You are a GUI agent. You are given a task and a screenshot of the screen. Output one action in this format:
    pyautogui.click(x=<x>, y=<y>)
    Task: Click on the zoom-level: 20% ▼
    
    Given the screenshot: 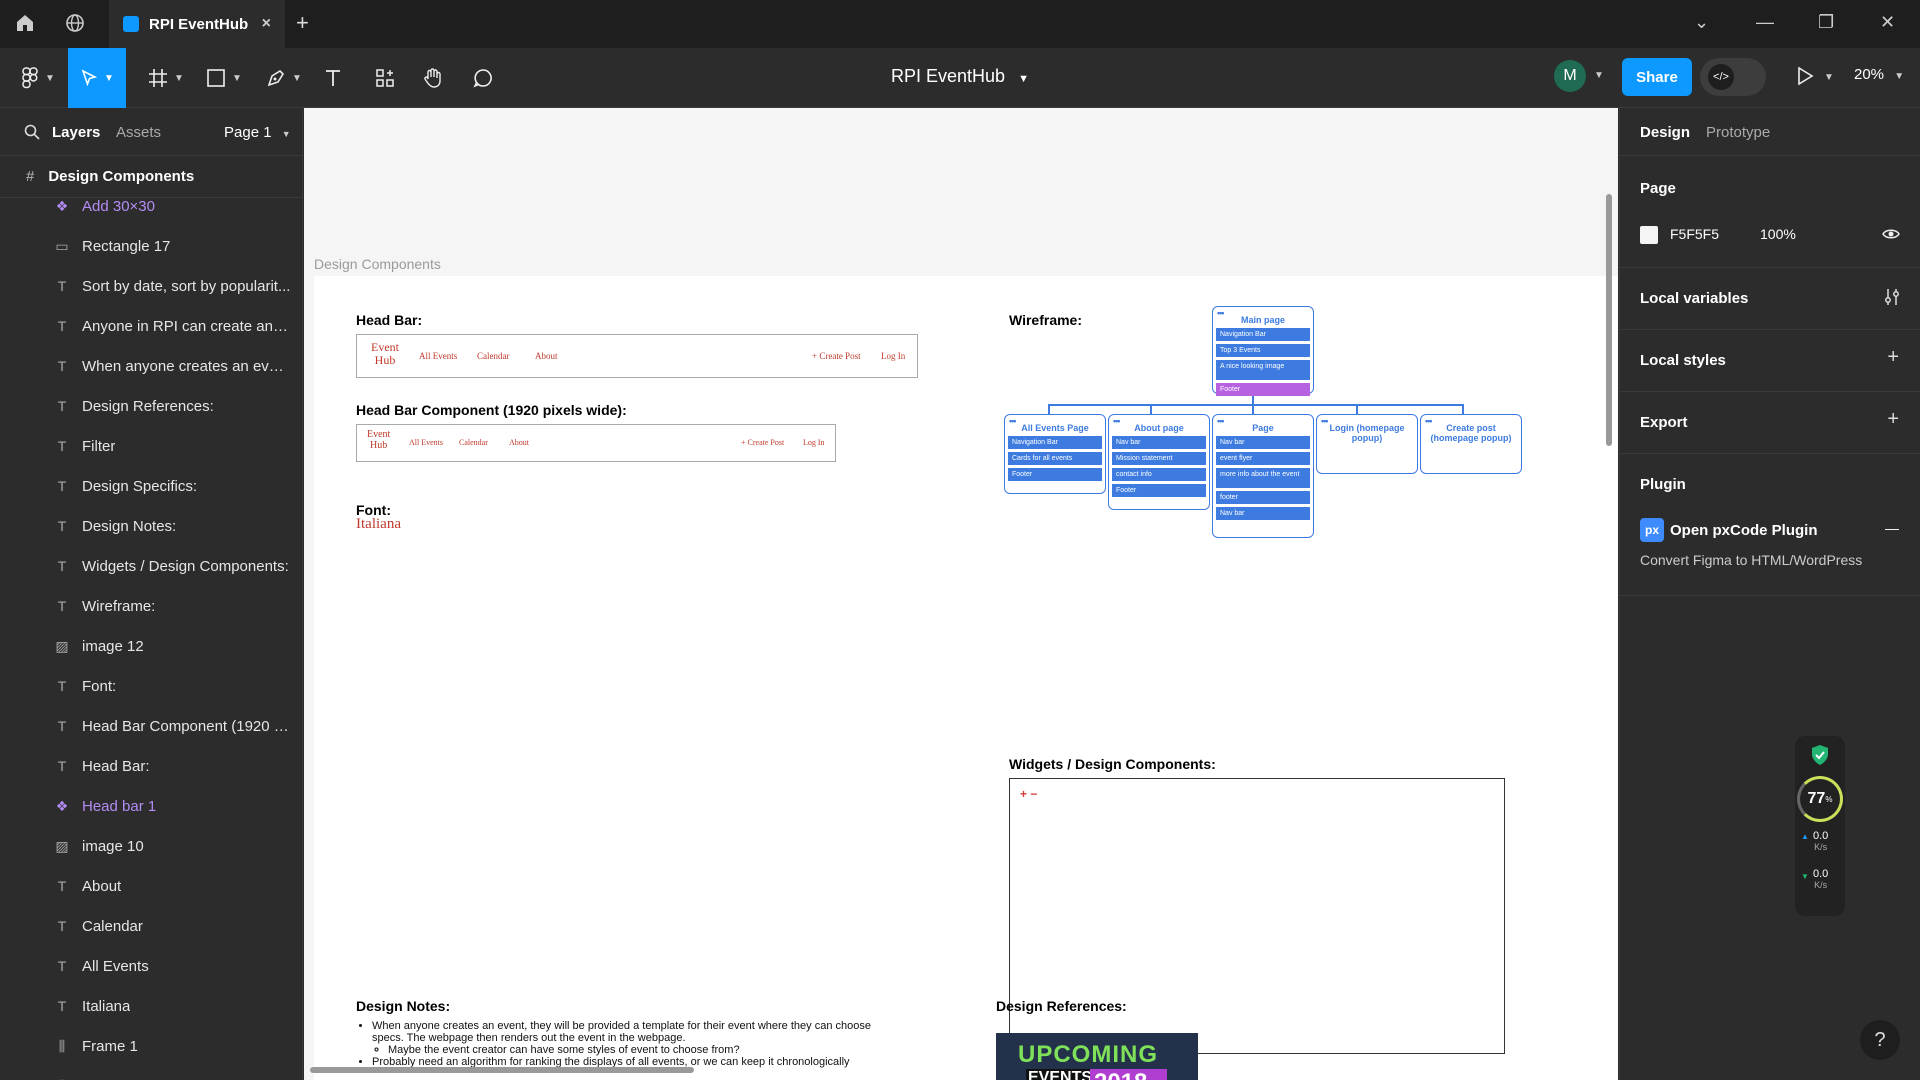 What is the action you would take?
    pyautogui.click(x=1879, y=74)
    